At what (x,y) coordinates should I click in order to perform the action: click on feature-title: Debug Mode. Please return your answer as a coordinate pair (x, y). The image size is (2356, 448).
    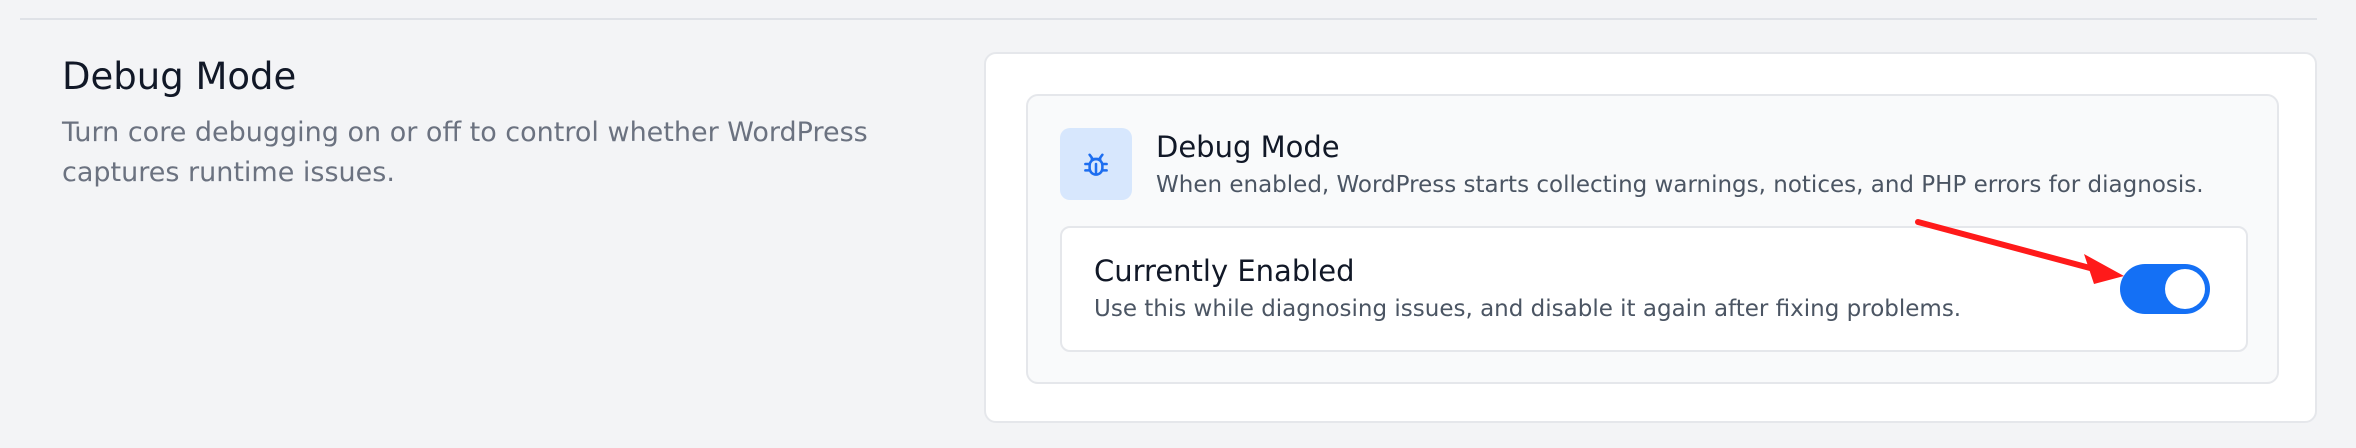
    Looking at the image, I should click on (1248, 147).